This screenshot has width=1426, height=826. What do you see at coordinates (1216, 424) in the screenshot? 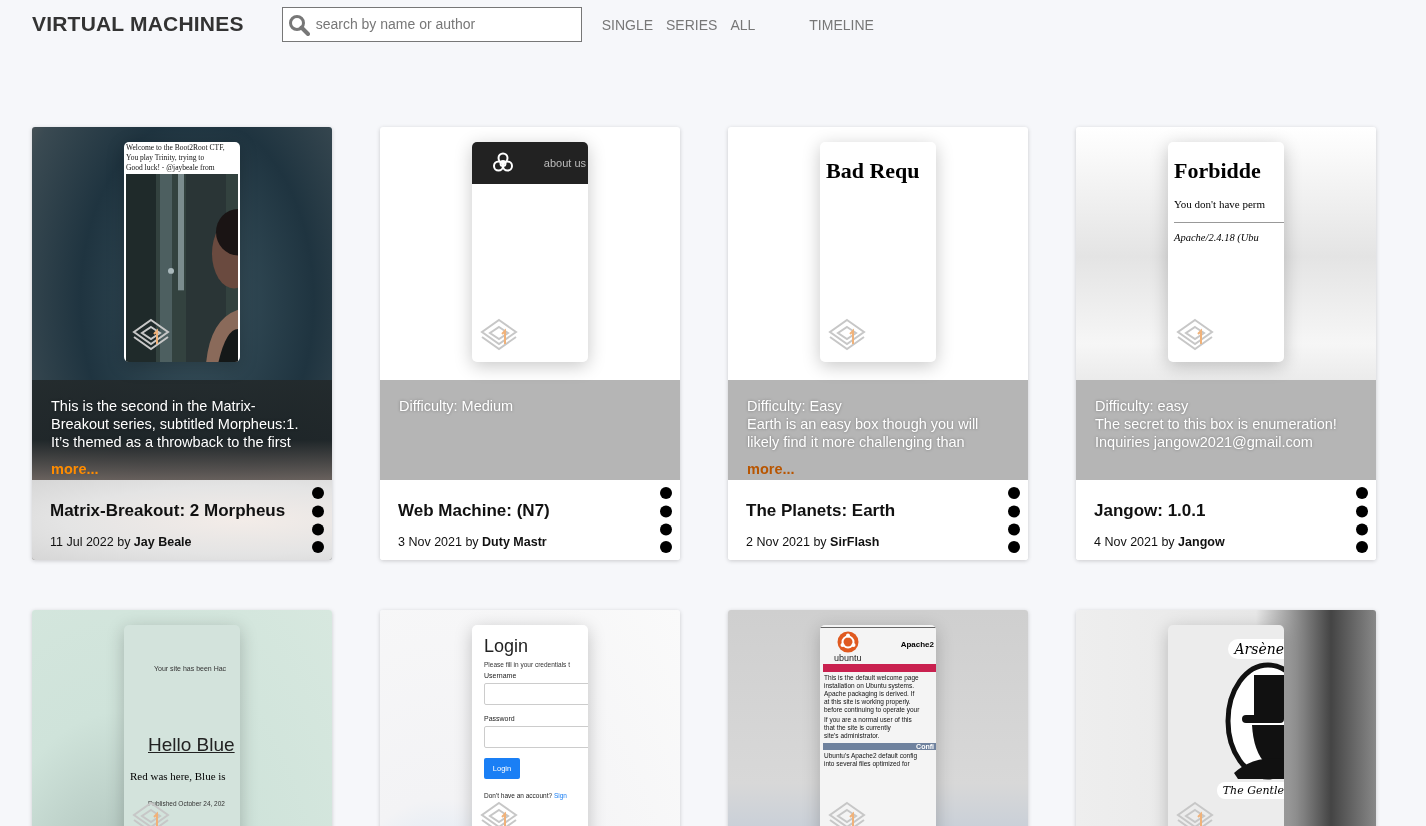
I see `machine-description: Difficulty: easy The secret to this box is enumeration! Inquiries jangow2021@gmail.com` at bounding box center [1216, 424].